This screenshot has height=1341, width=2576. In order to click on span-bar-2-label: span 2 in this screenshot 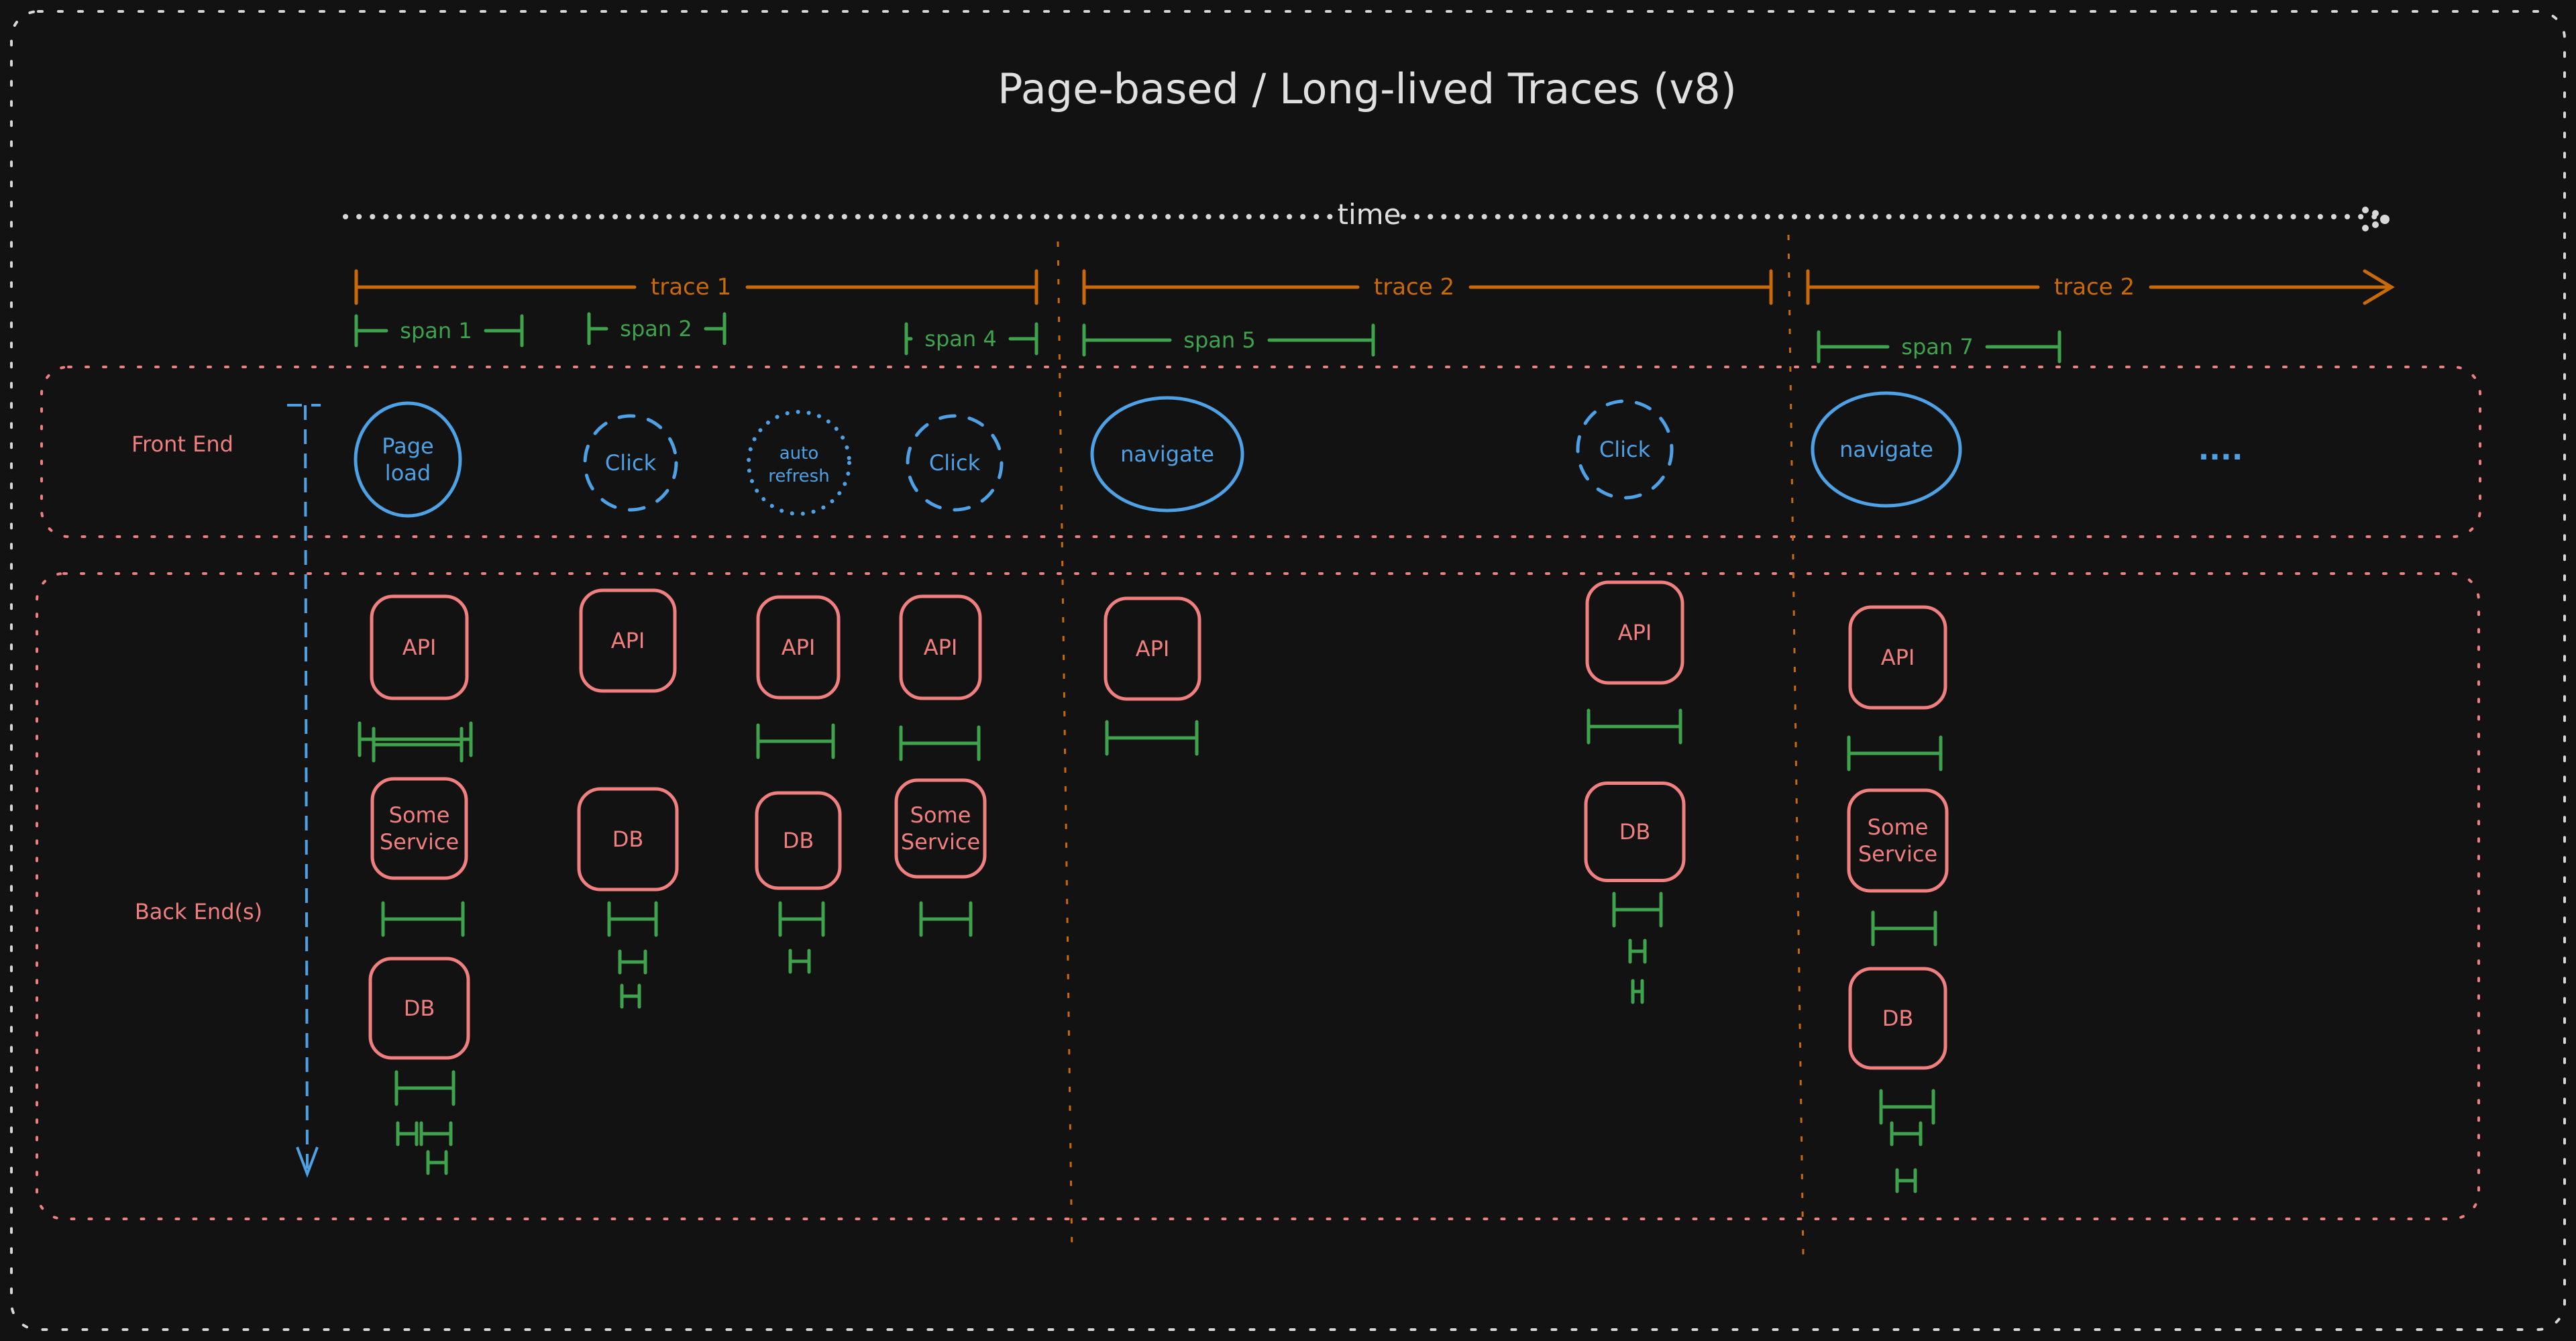, I will do `click(656, 328)`.